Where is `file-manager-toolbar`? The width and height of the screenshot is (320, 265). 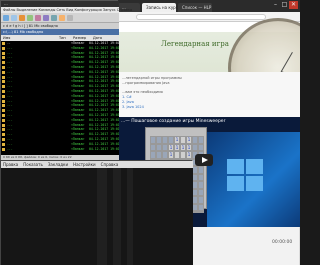
file-manager-toolbar is located at coordinates (60, 18).